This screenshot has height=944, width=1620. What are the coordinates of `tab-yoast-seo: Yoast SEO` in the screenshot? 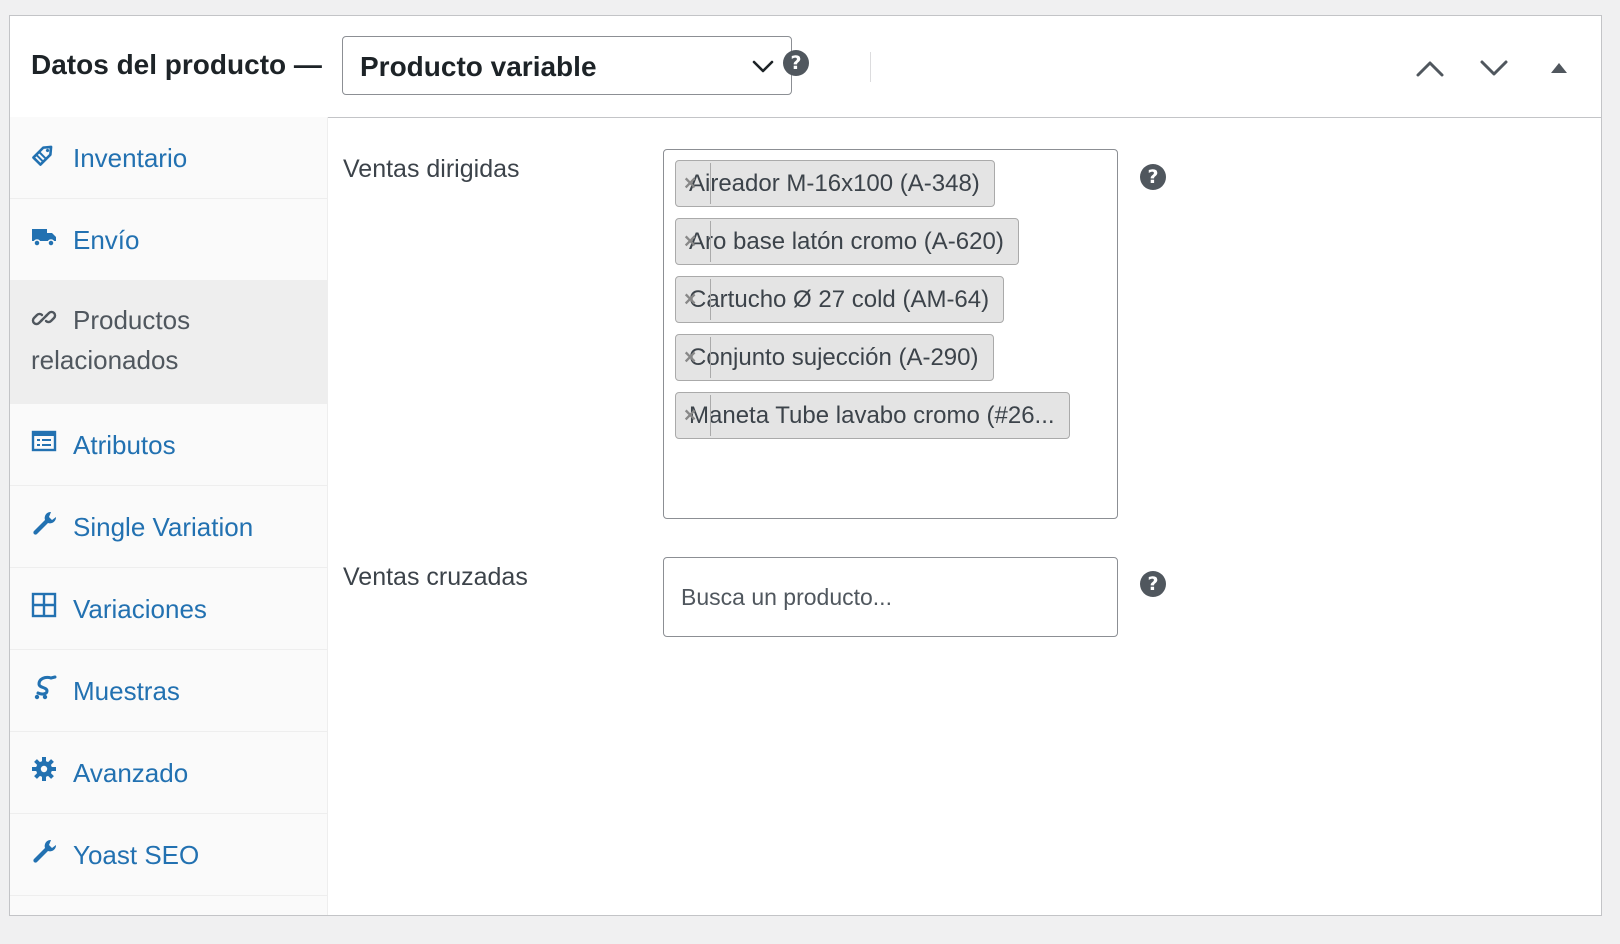 It's located at (168, 855).